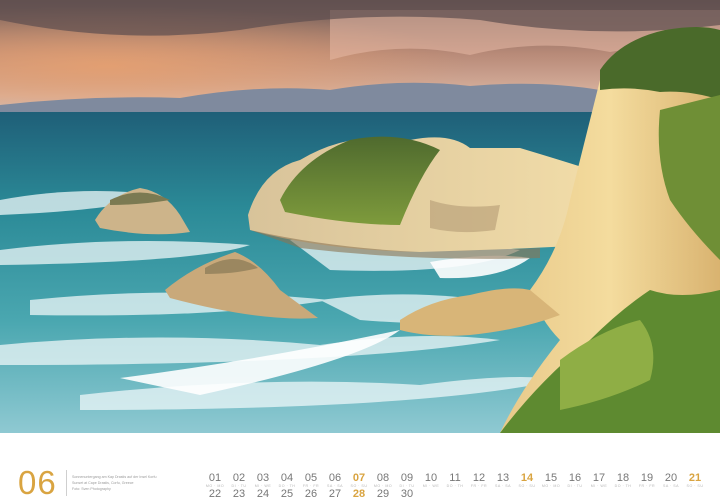  I want to click on calendar-day-14: 14 SO · SU, so click(527, 480).